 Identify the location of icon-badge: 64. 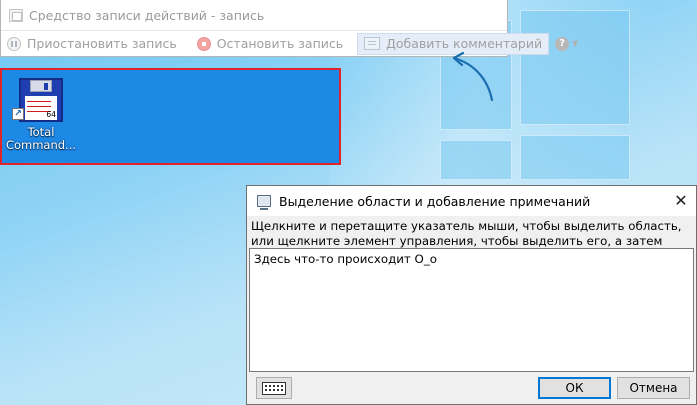
(51, 114).